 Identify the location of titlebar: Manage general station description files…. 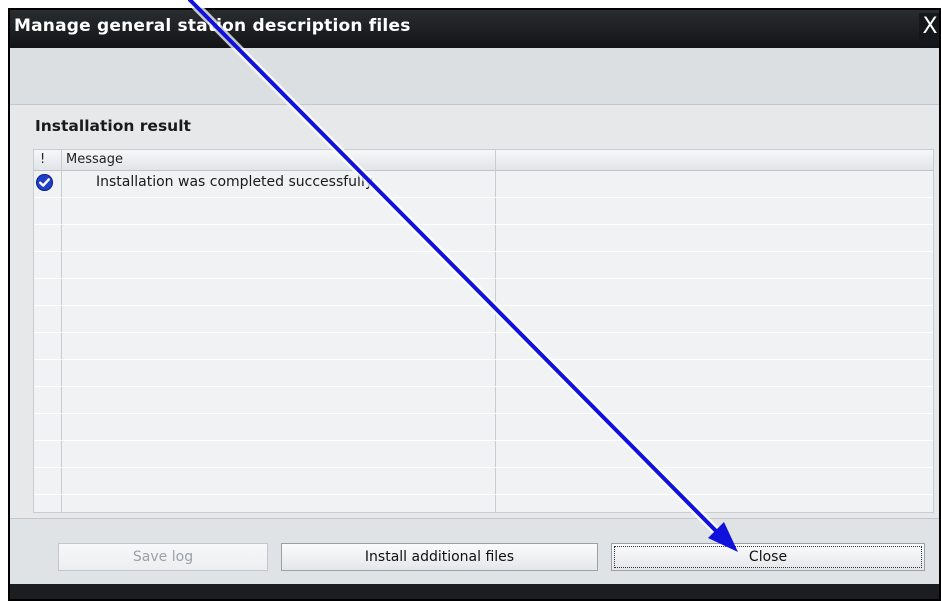
(474, 29).